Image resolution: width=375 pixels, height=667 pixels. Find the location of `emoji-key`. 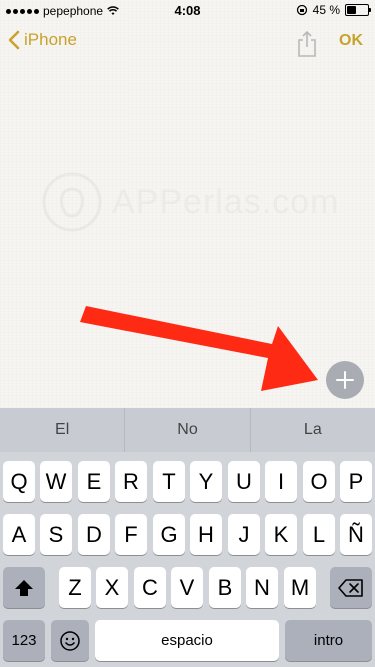

emoji-key is located at coordinates (70, 640).